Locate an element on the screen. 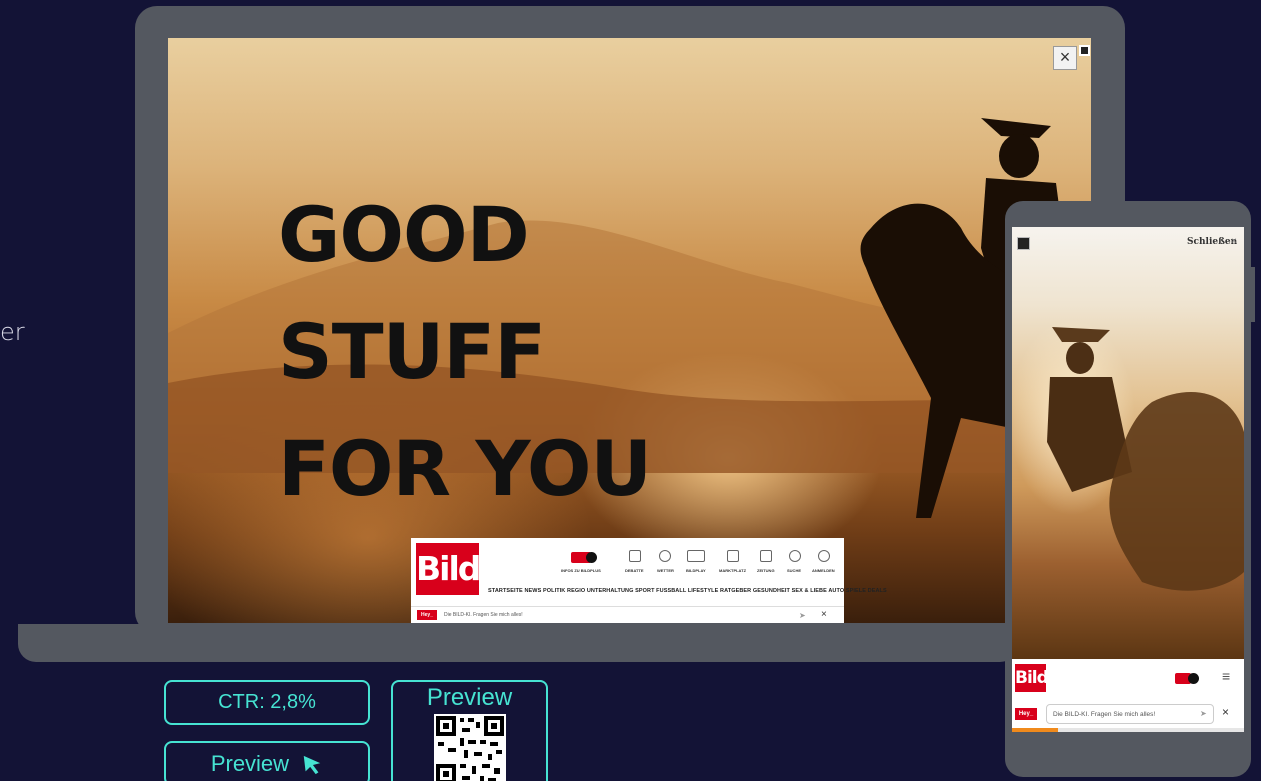  ctr-badge: CTR: 2,8% is located at coordinates (267, 702).